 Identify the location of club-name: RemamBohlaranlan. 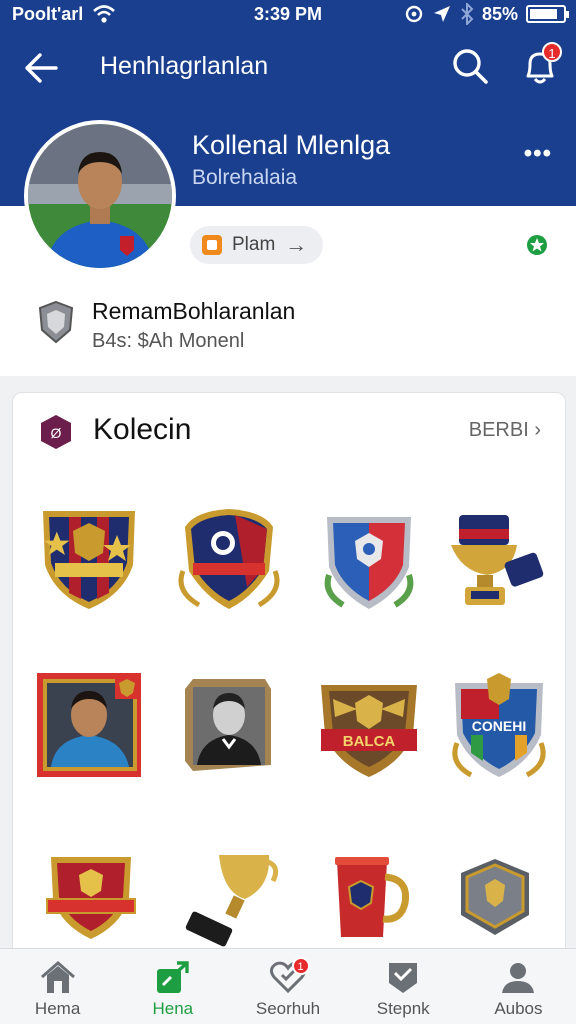
(194, 311).